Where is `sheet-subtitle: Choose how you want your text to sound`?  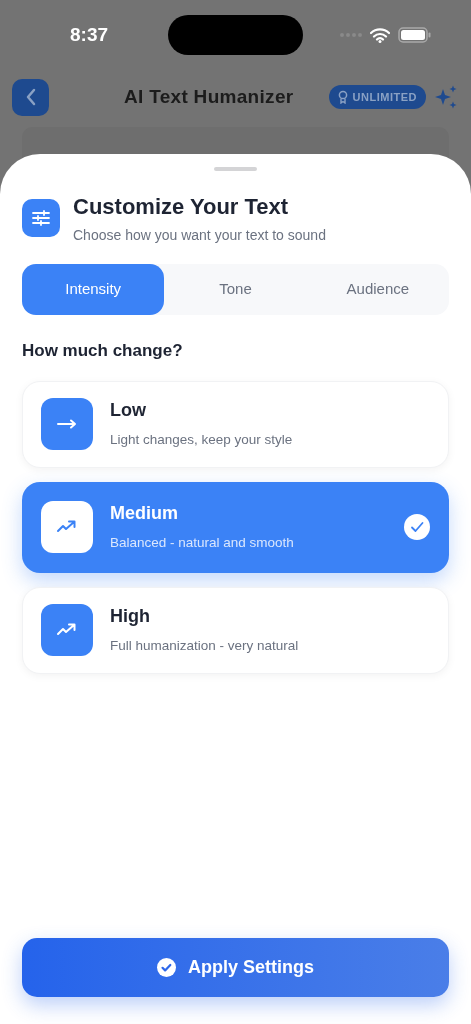 sheet-subtitle: Choose how you want your text to sound is located at coordinates (199, 235).